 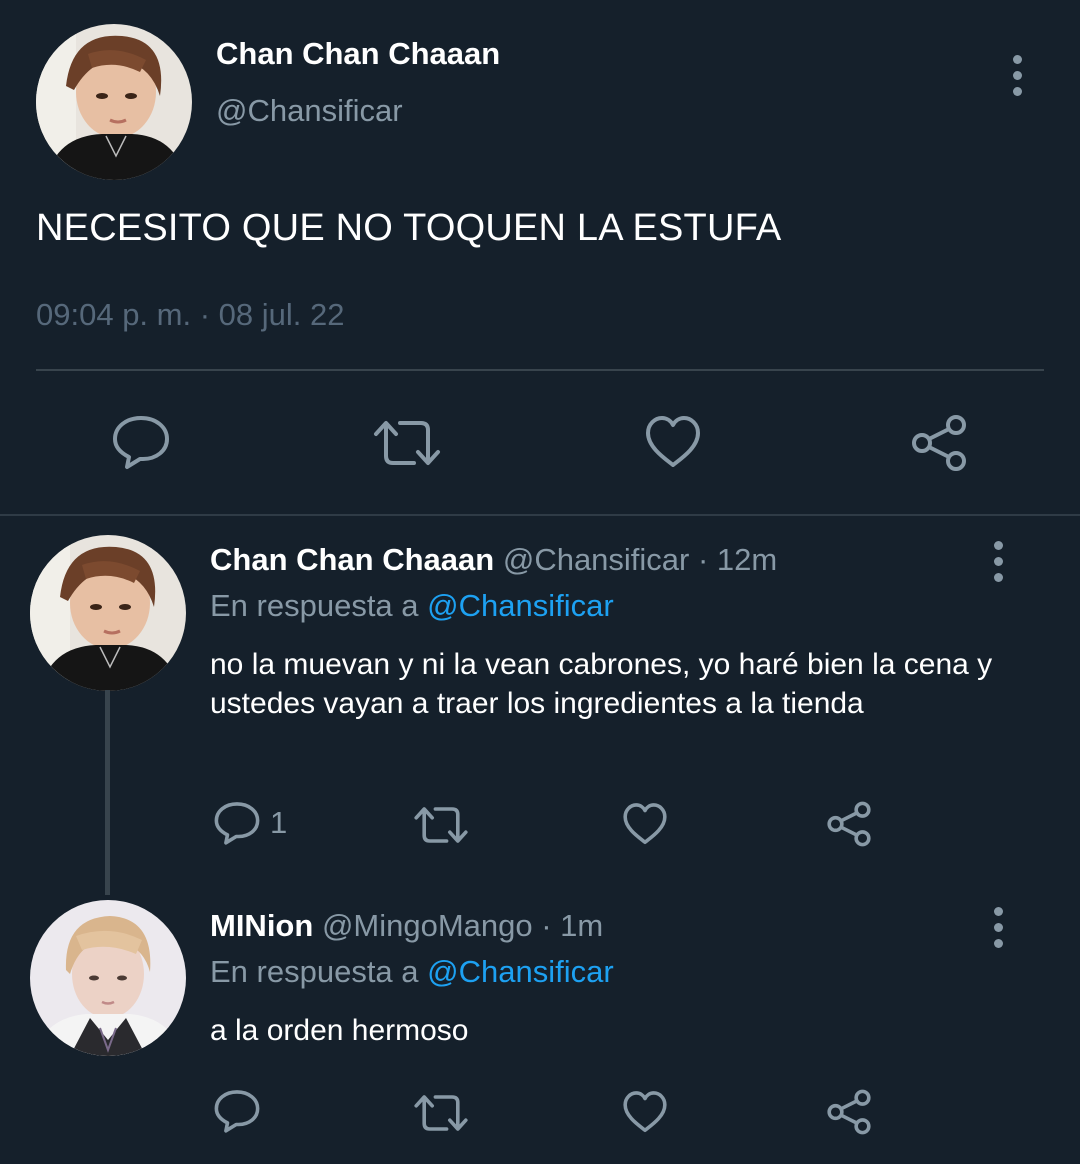 I want to click on reply-header: Chan Chan Chaaan @Chansificar · 12m, so click(x=493, y=560).